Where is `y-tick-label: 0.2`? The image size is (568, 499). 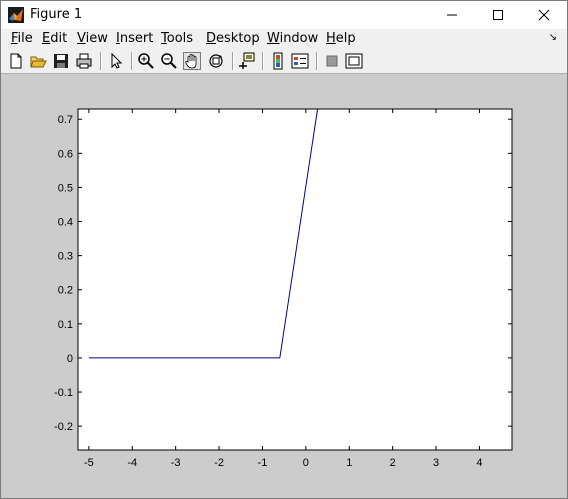
y-tick-label: 0.2 is located at coordinates (65, 291).